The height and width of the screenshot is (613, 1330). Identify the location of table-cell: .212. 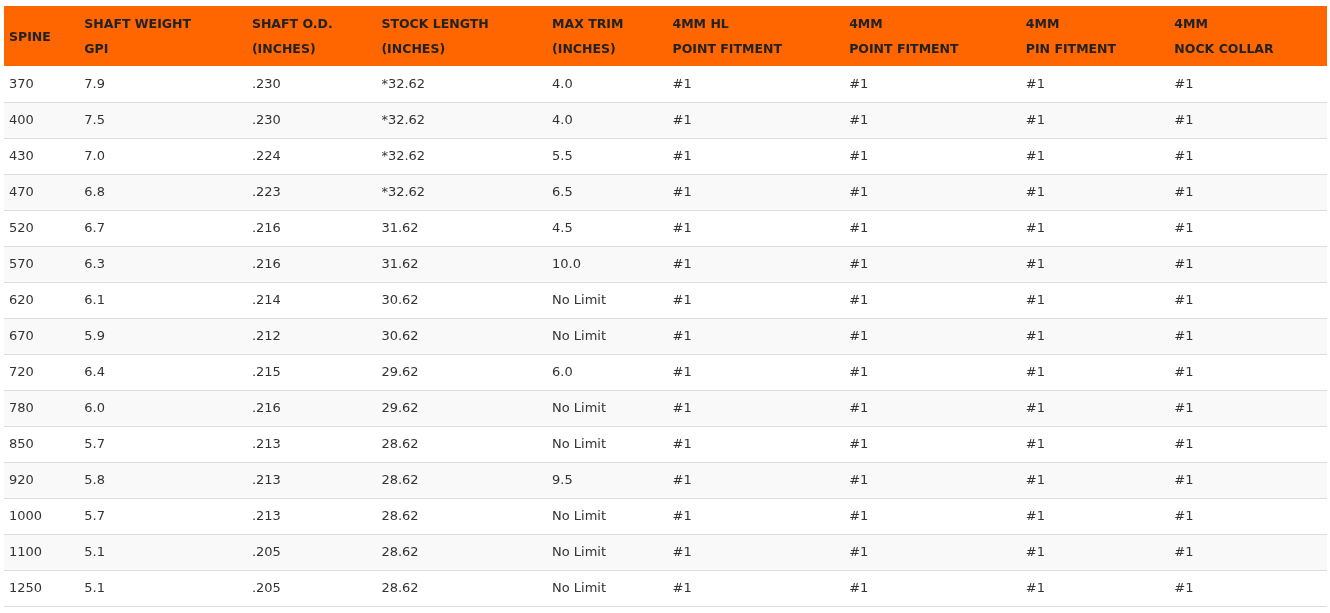
(266, 336).